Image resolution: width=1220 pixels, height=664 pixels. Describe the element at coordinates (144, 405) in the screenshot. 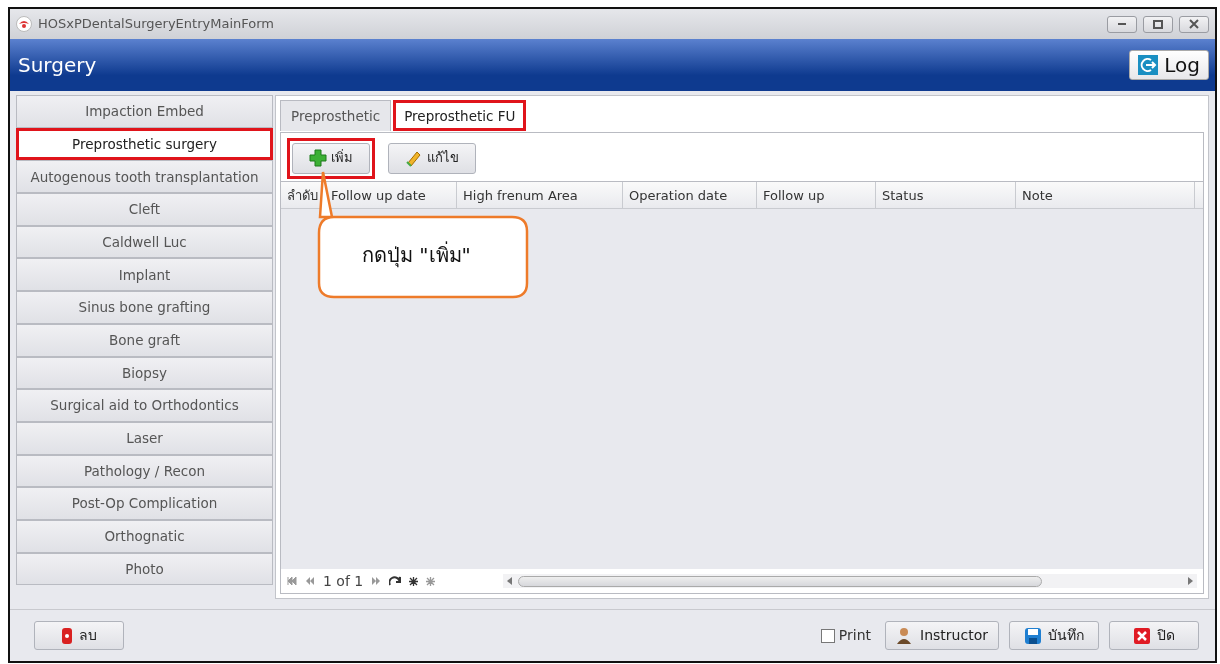

I see `sidebar-item: Surgical aid to Orthodontics` at that location.